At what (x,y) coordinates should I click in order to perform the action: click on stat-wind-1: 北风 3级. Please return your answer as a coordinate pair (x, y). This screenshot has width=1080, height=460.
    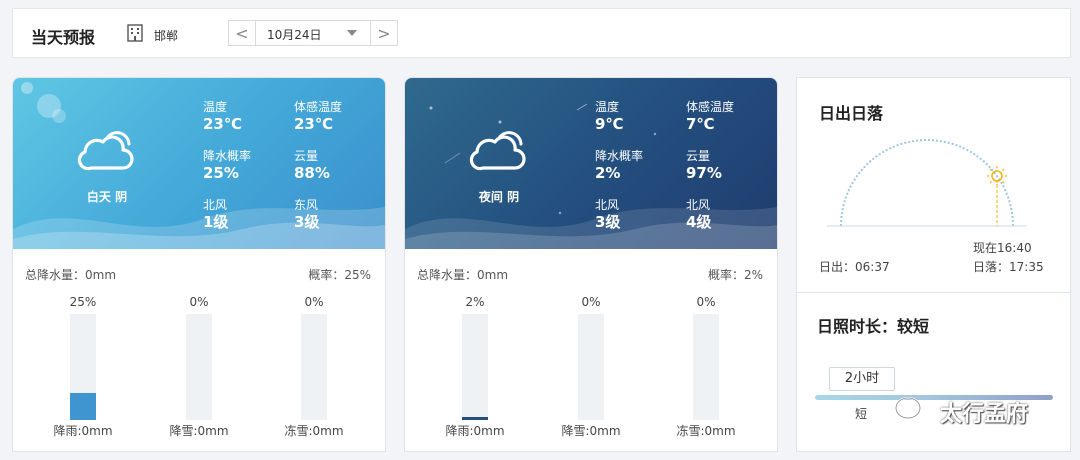
    Looking at the image, I should click on (608, 214).